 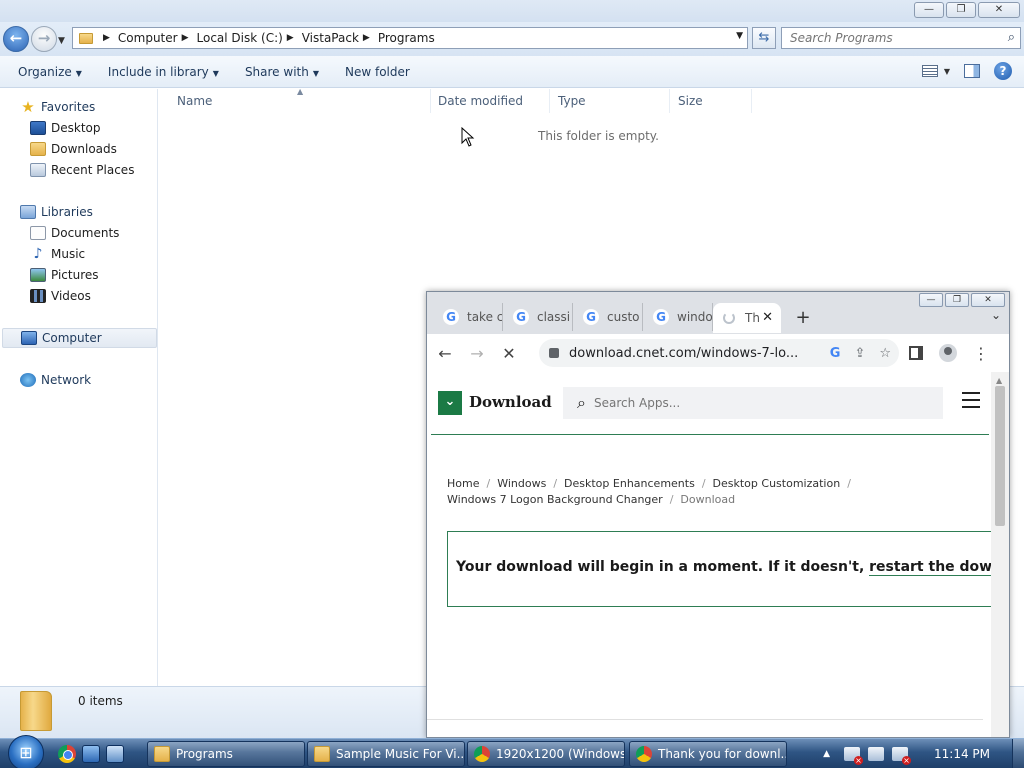 I want to click on breadcrumb-app: Windows 7 Logon Background Changer, so click(x=555, y=499).